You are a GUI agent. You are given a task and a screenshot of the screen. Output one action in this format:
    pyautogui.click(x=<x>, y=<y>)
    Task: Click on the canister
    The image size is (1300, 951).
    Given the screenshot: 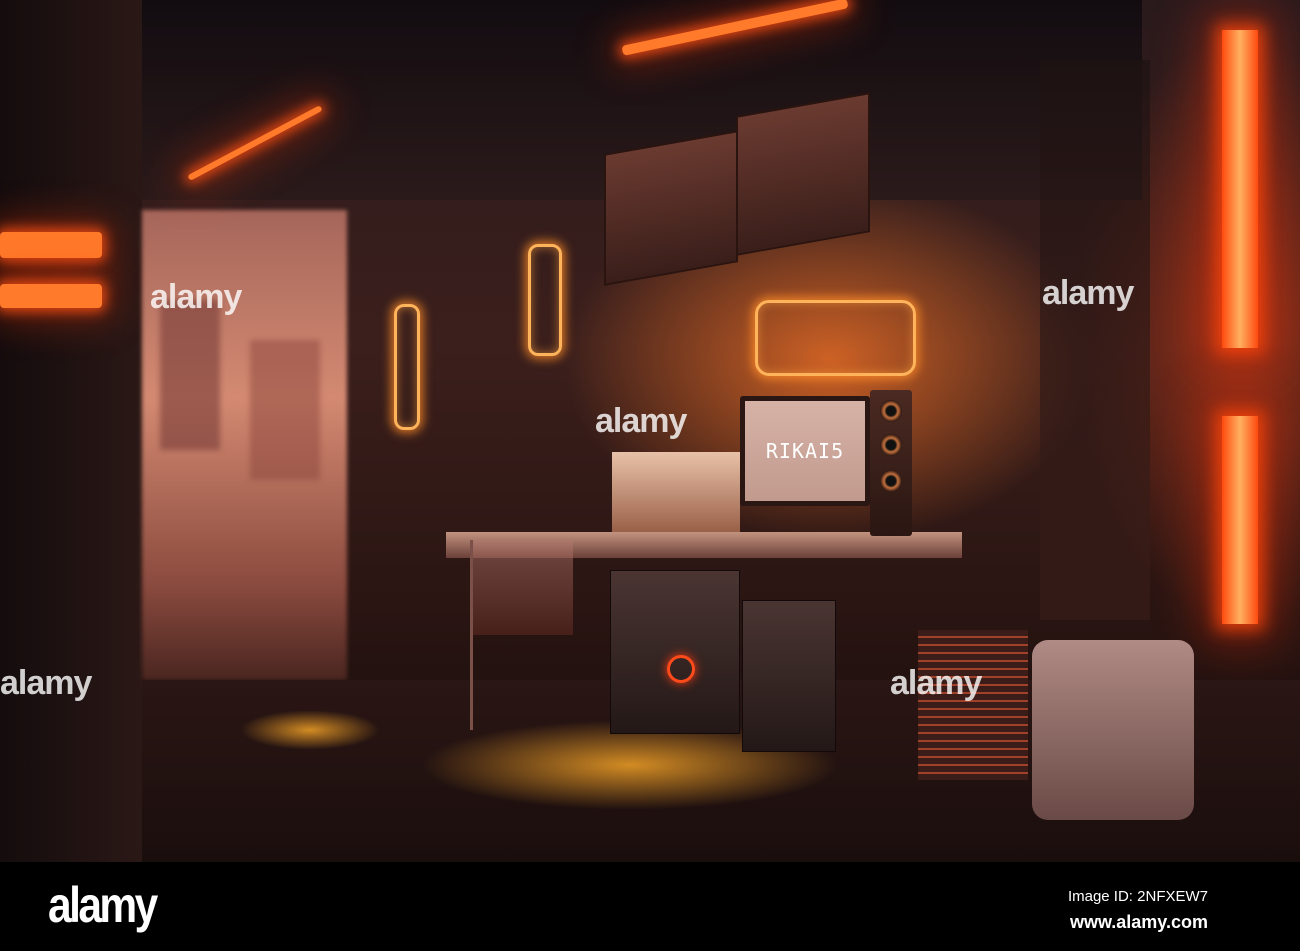 What is the action you would take?
    pyautogui.click(x=1113, y=730)
    